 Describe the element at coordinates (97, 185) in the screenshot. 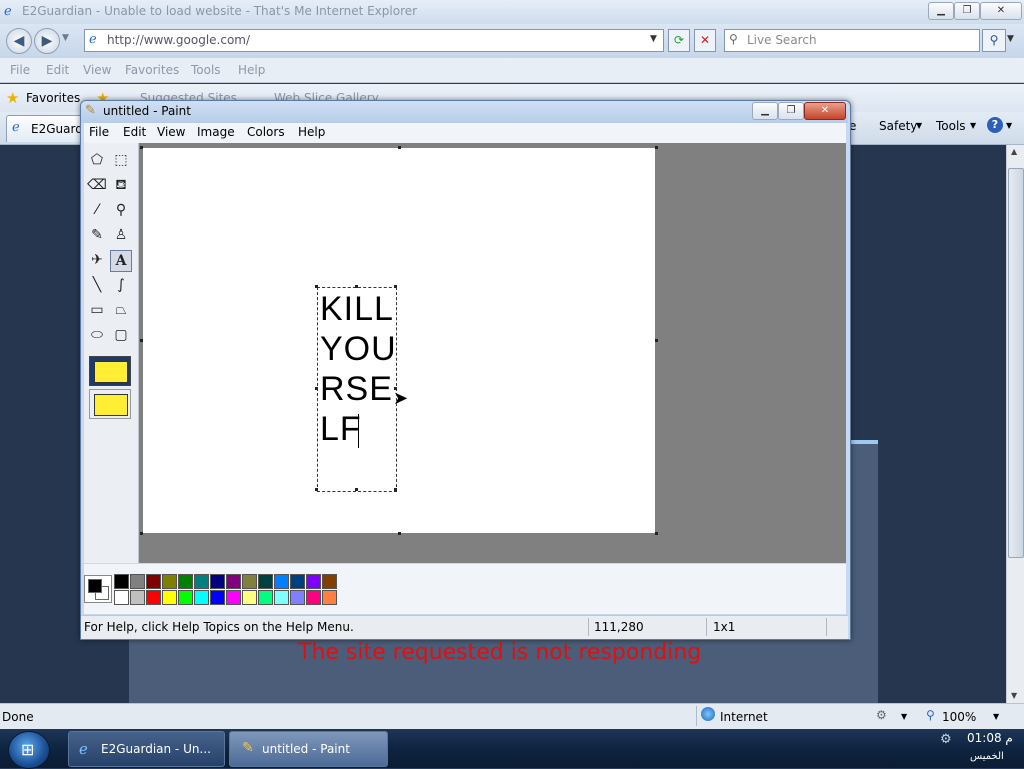

I see `eraser-icon: ⌫` at that location.